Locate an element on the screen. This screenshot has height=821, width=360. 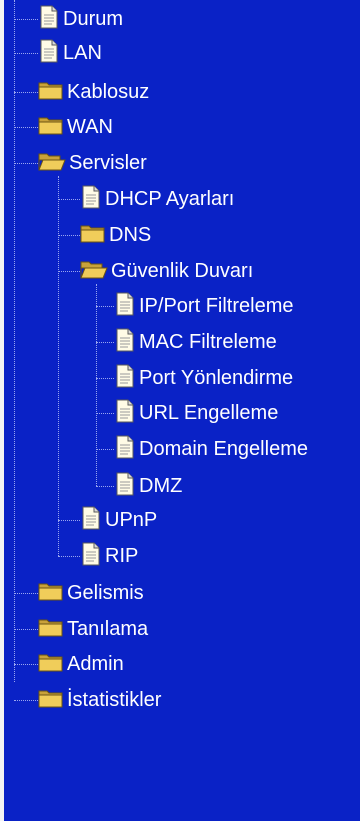
tree-guide-line-root is located at coordinates (14, 341).